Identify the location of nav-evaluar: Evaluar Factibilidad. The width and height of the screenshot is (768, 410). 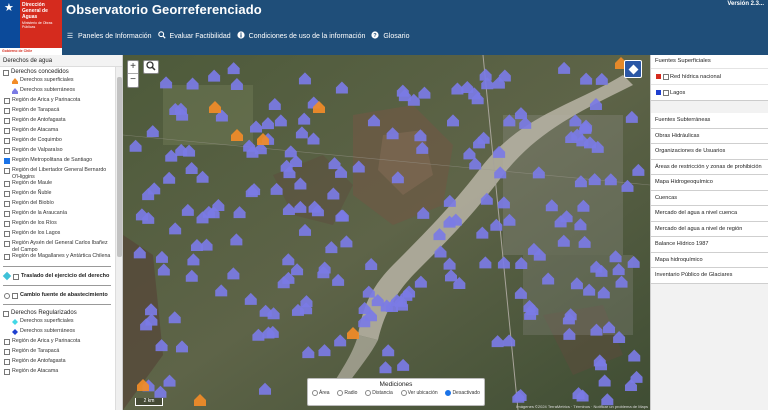
(194, 36).